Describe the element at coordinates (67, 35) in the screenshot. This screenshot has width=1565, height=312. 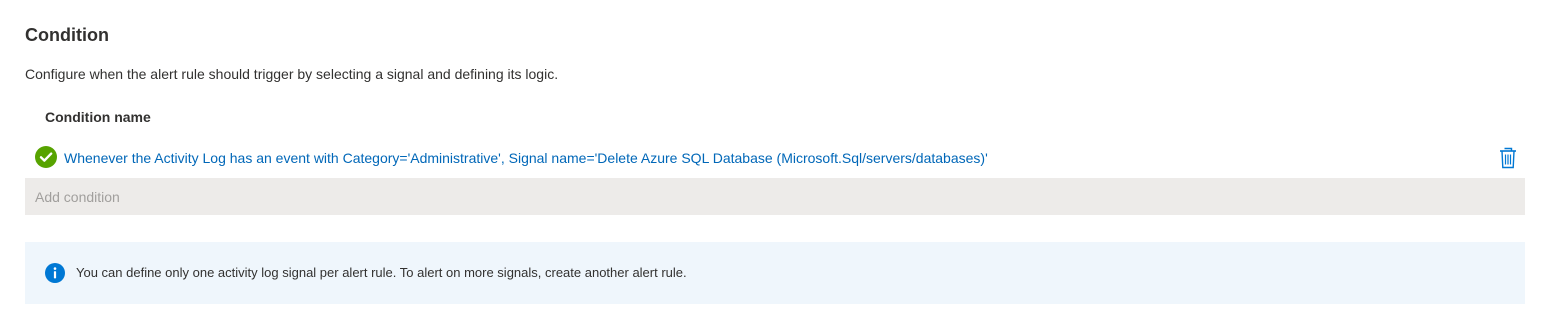
I see `section-title: Condition` at that location.